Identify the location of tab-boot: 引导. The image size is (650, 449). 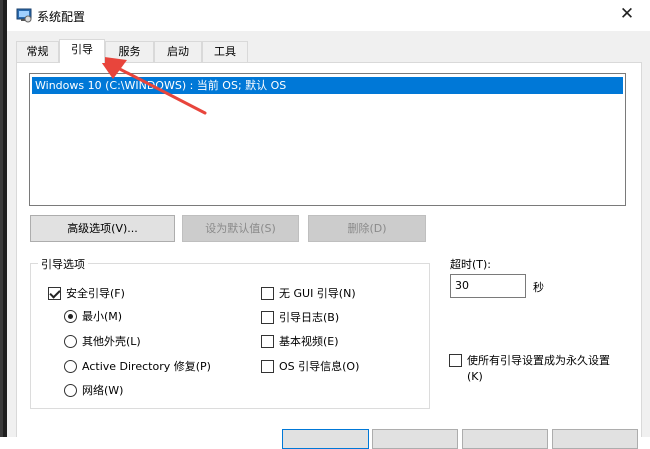
(82, 51).